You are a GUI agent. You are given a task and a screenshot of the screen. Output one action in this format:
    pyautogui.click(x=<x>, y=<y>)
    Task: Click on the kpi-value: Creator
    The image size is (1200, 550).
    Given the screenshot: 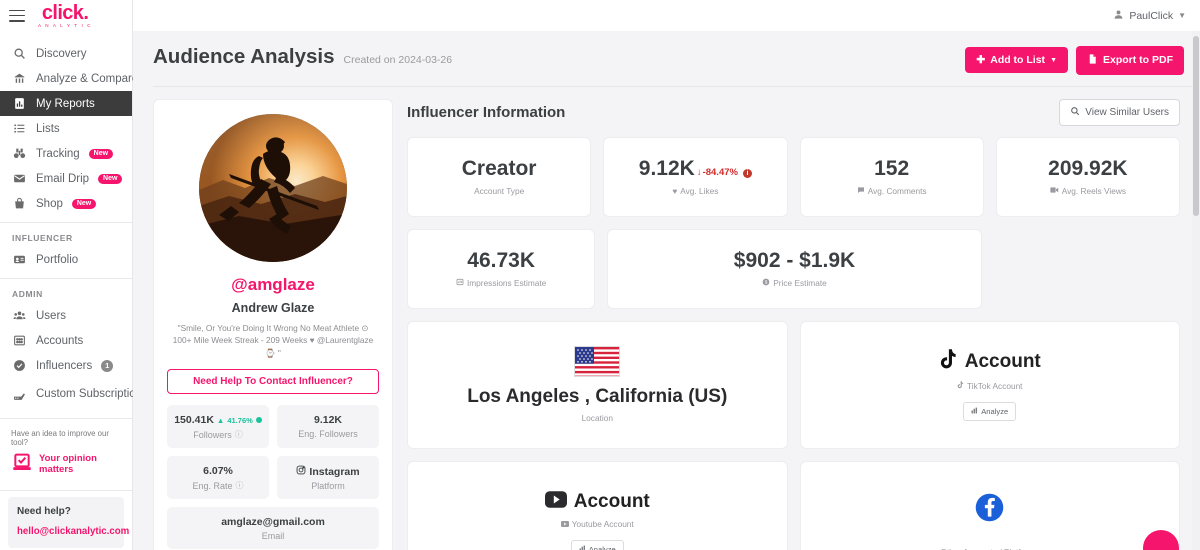 What is the action you would take?
    pyautogui.click(x=499, y=168)
    